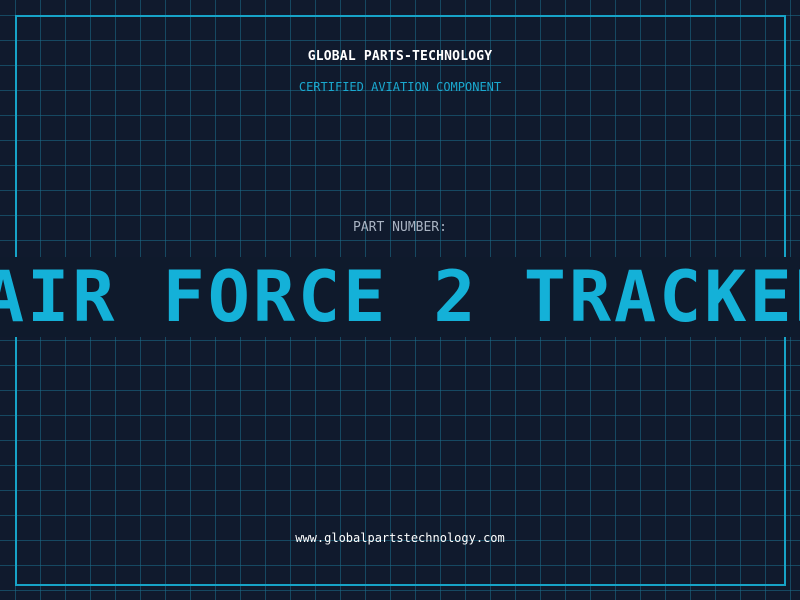 Image resolution: width=800 pixels, height=600 pixels. What do you see at coordinates (400, 56) in the screenshot?
I see `company-name: GLOBAL PARTS-TECHNOLOGY` at bounding box center [400, 56].